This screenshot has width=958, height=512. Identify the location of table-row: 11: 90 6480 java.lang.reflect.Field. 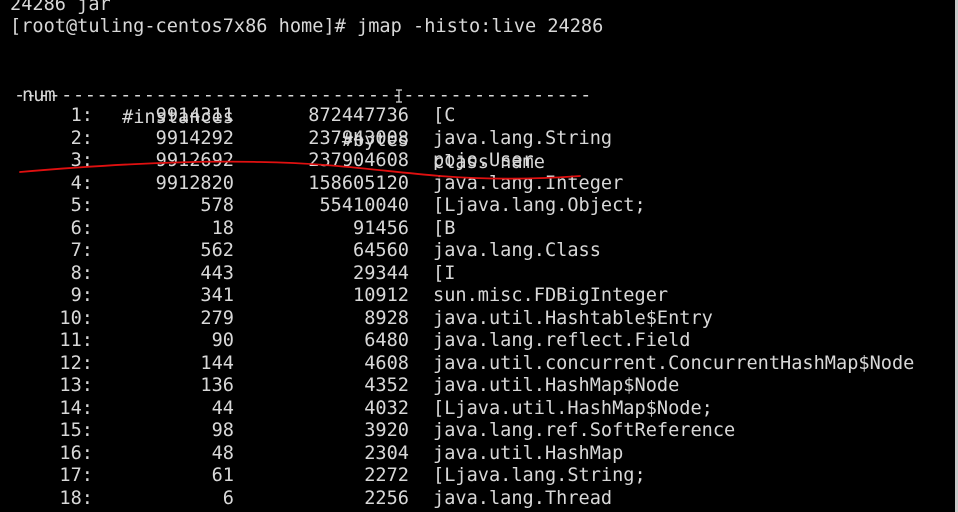
(479, 341).